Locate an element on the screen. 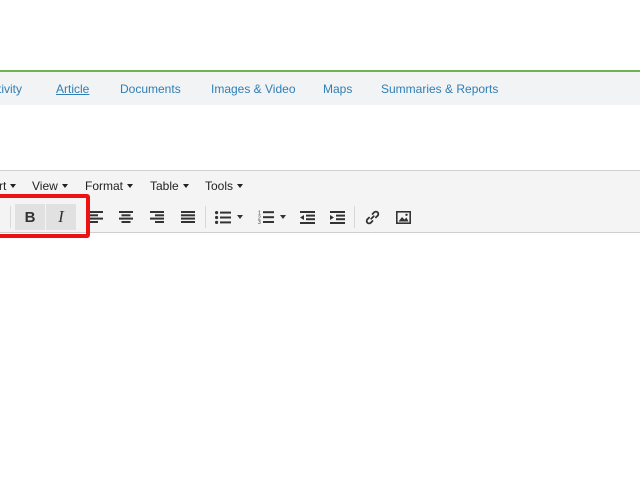 The height and width of the screenshot is (480, 640). menu-format-label: Format is located at coordinates (104, 186).